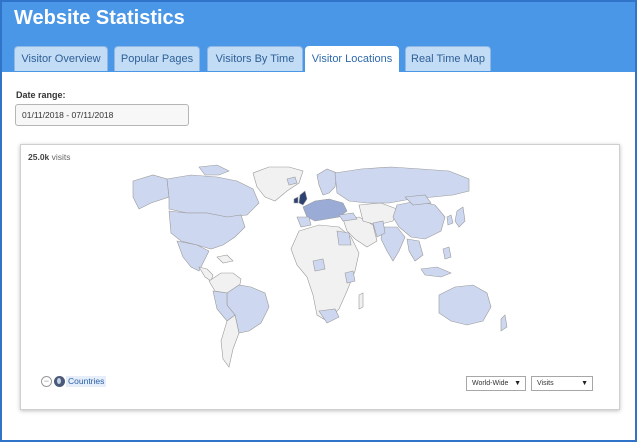 The image size is (637, 442). I want to click on tab-visitors-by-time: Visitors By Time, so click(255, 58).